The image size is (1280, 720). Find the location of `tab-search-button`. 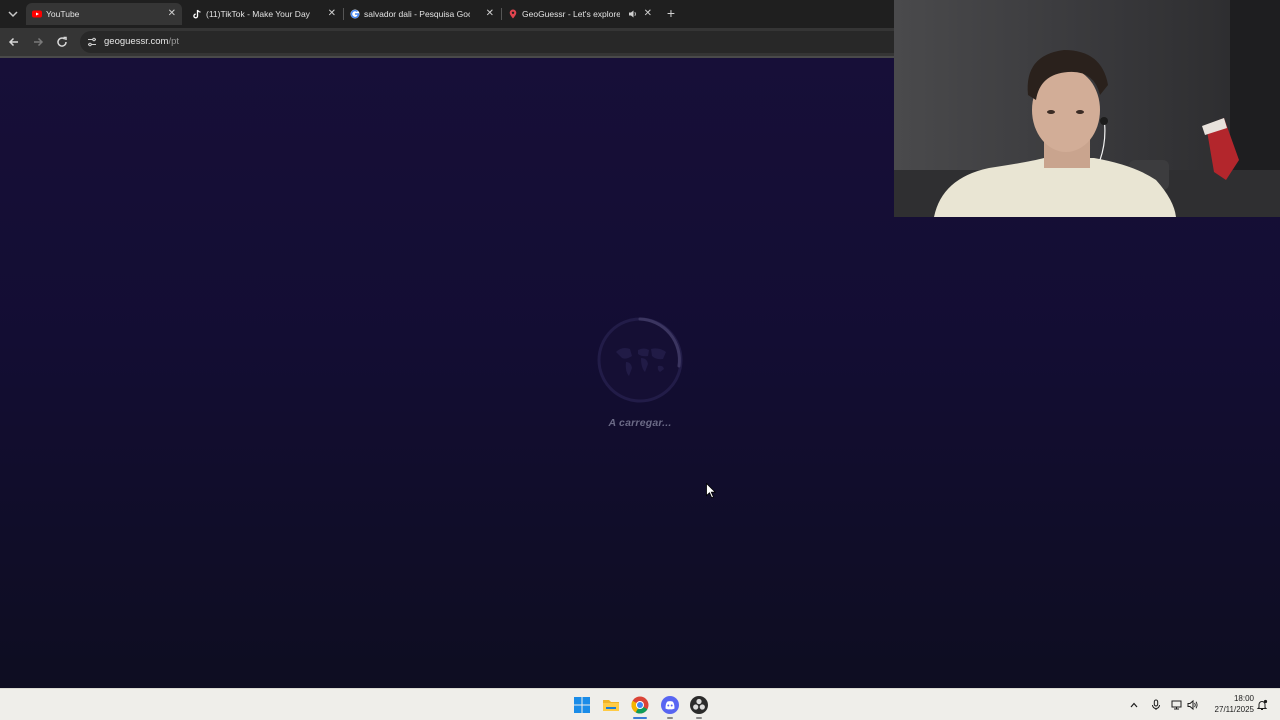

tab-search-button is located at coordinates (13, 14).